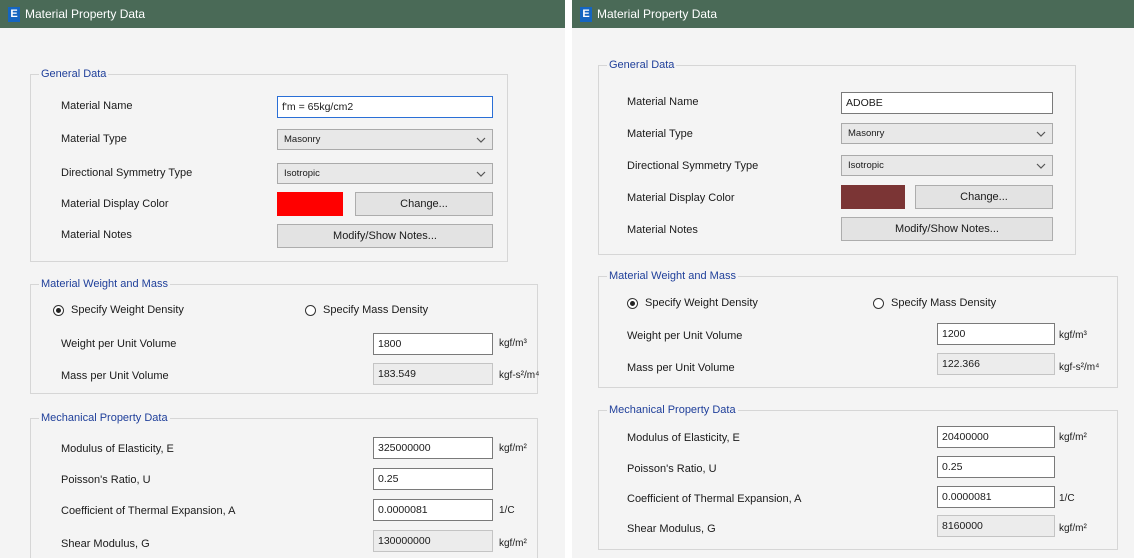 The height and width of the screenshot is (558, 1134). I want to click on modulus-elasticity-input: 20400000, so click(996, 437).